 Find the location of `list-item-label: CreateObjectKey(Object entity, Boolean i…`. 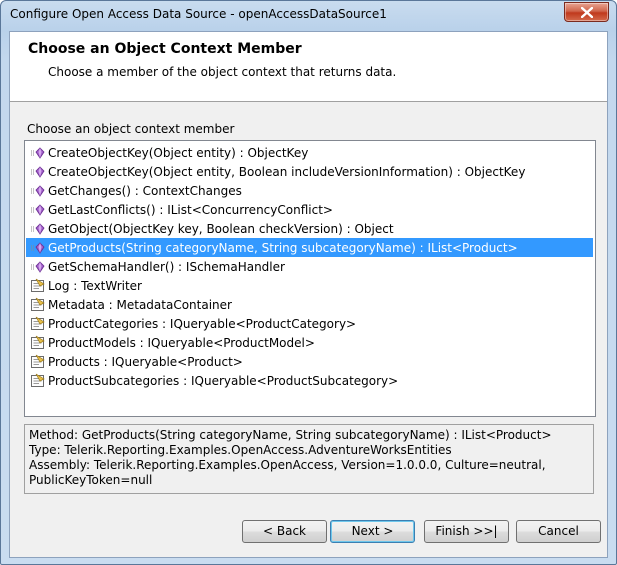

list-item-label: CreateObjectKey(Object entity, Boolean i… is located at coordinates (287, 171).